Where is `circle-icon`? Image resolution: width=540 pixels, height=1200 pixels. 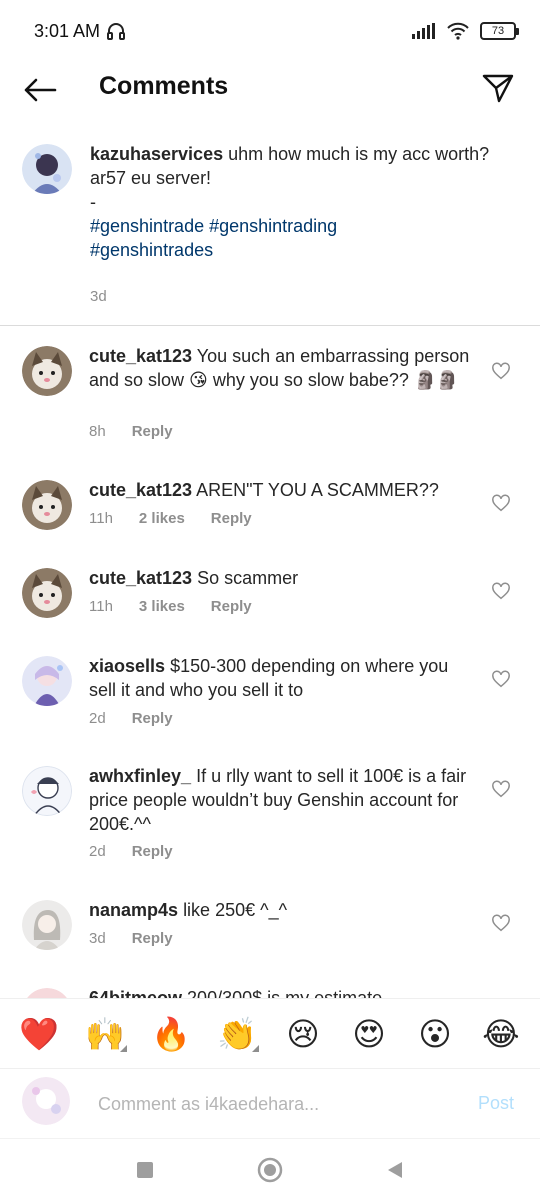 circle-icon is located at coordinates (270, 1169).